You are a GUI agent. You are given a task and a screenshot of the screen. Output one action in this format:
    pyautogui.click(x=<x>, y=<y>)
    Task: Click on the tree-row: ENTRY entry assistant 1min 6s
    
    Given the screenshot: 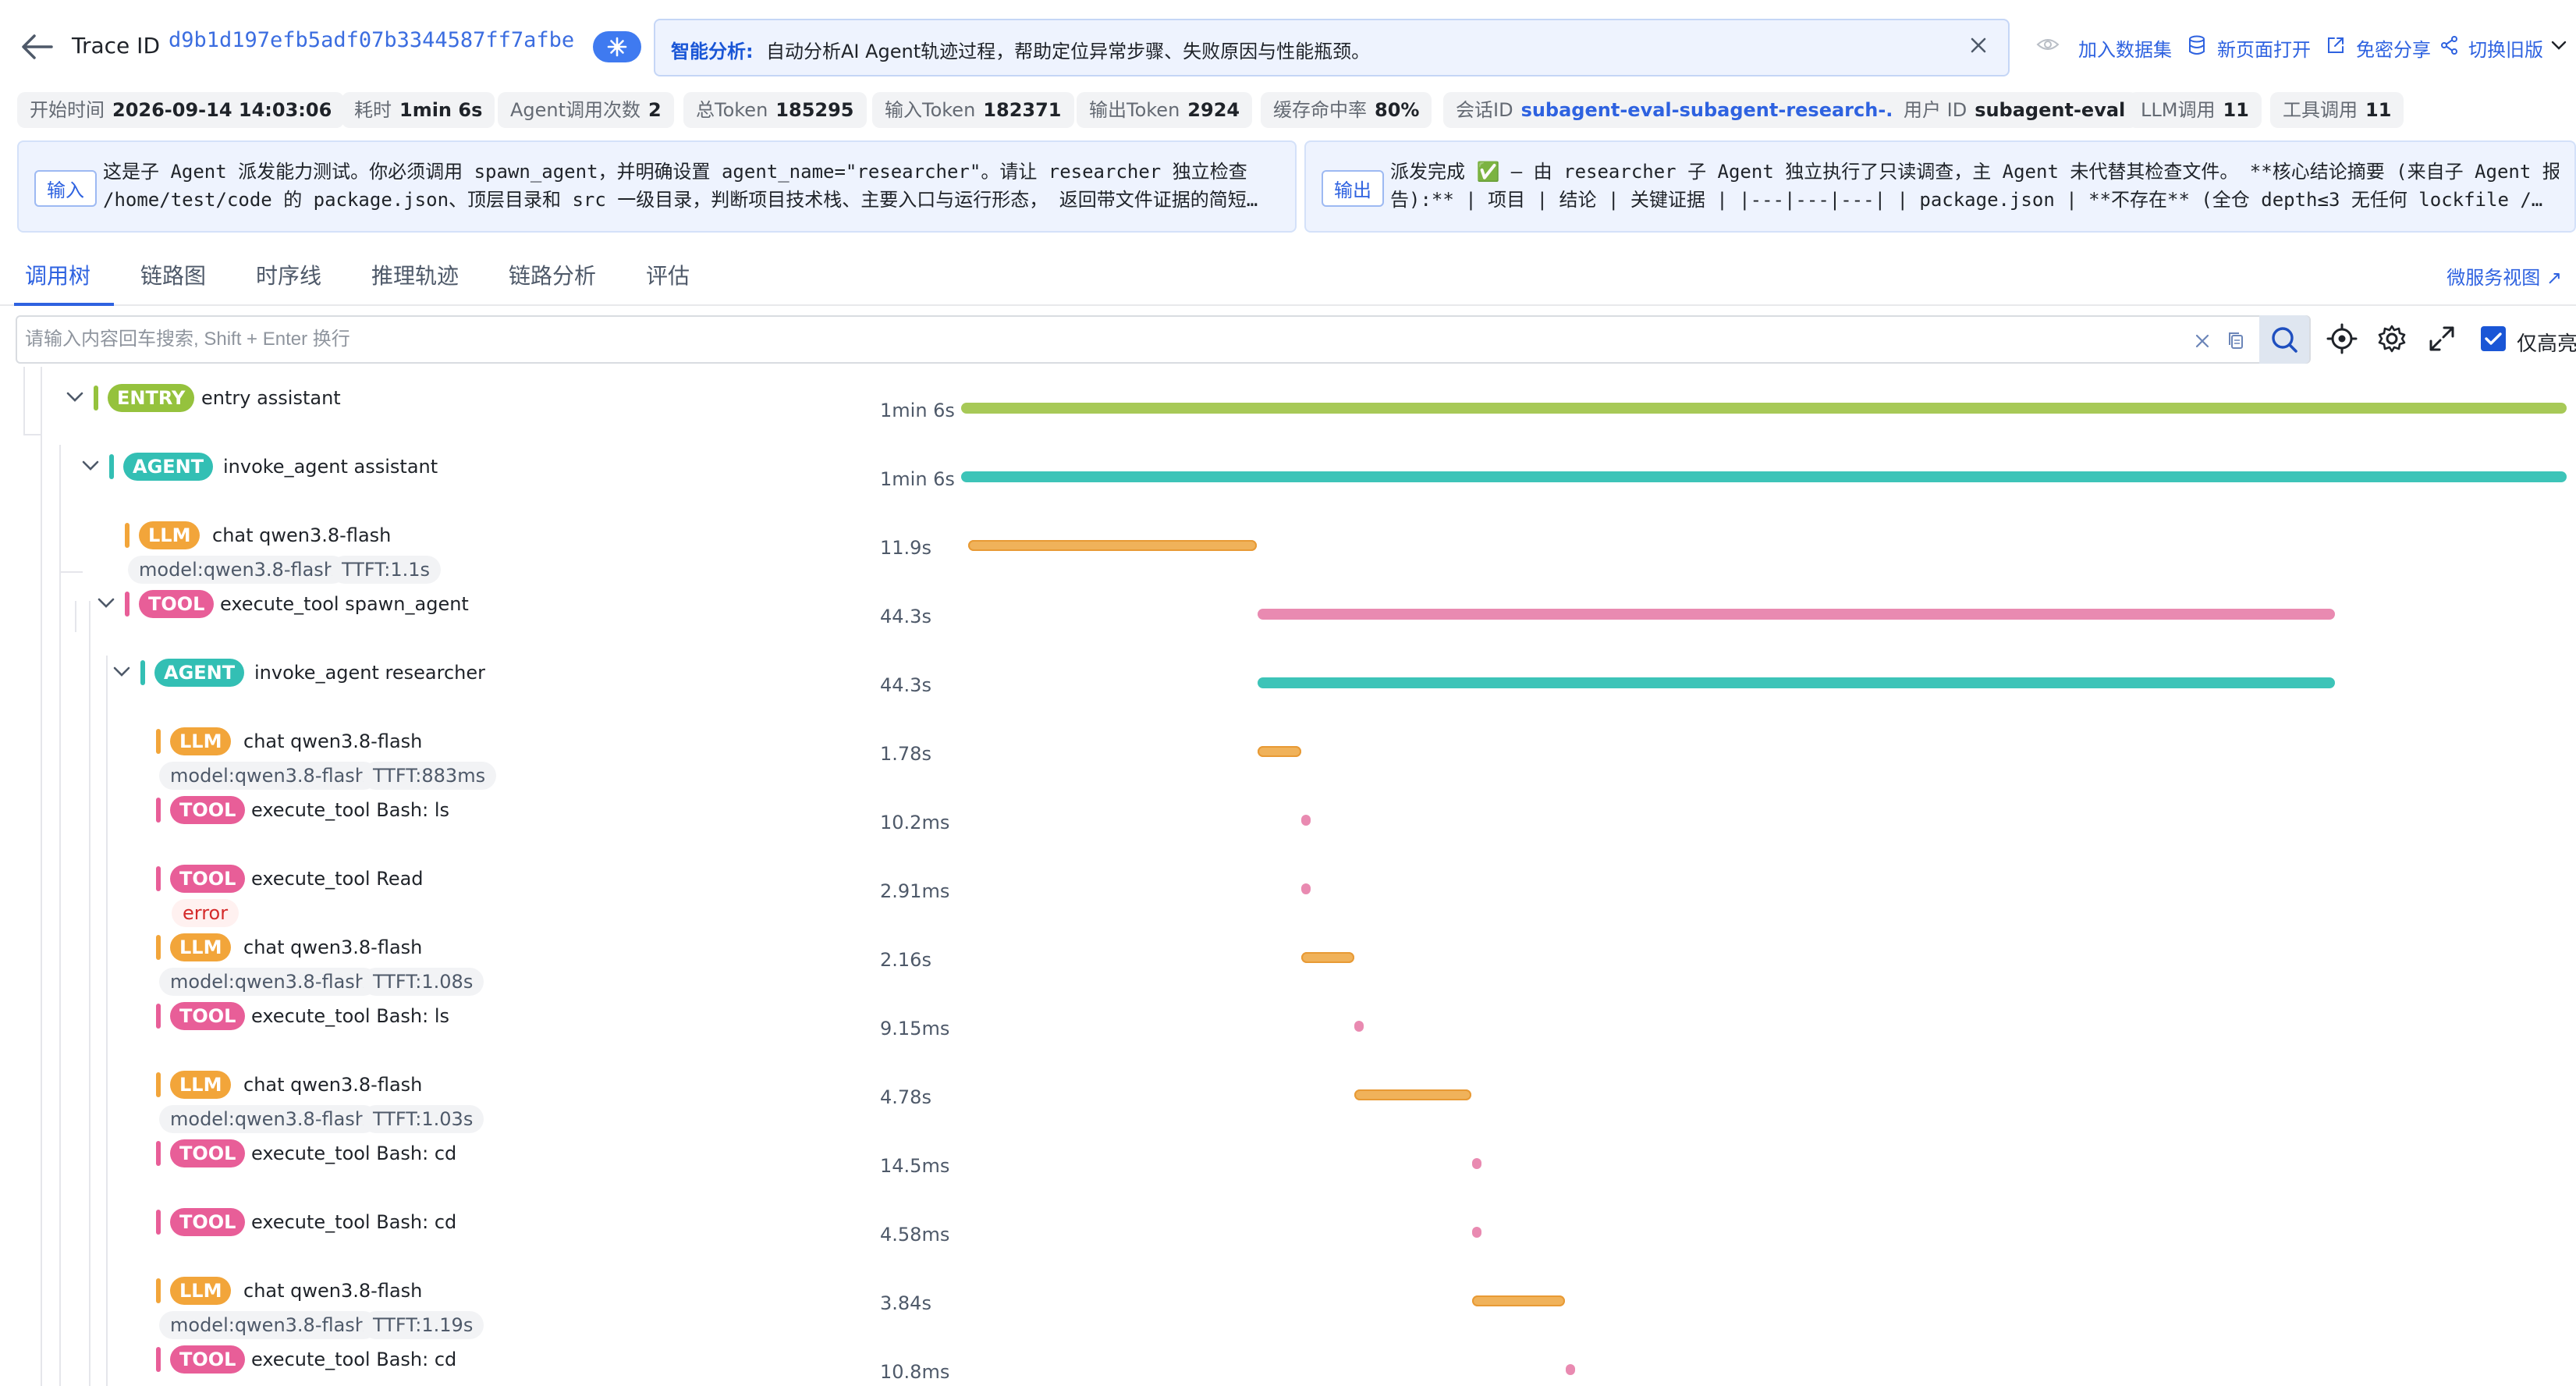 What is the action you would take?
    pyautogui.click(x=1288, y=408)
    